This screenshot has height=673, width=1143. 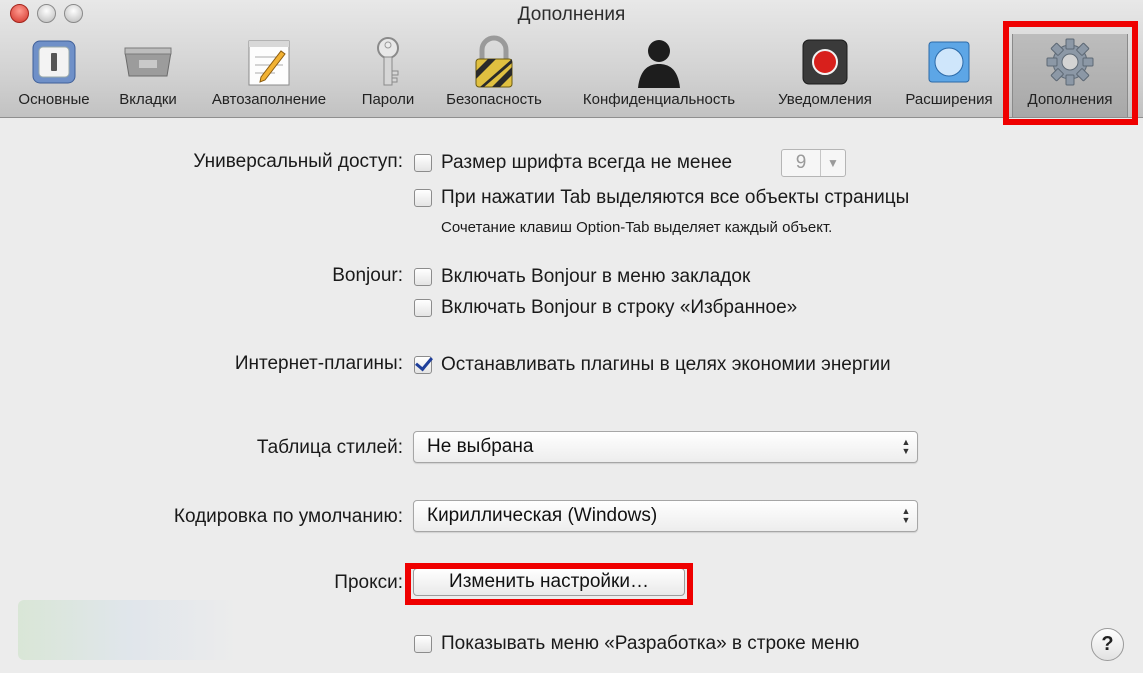 I want to click on bonjour-bookmarks-label: Включать Bonjour в меню закладок, so click(x=596, y=276).